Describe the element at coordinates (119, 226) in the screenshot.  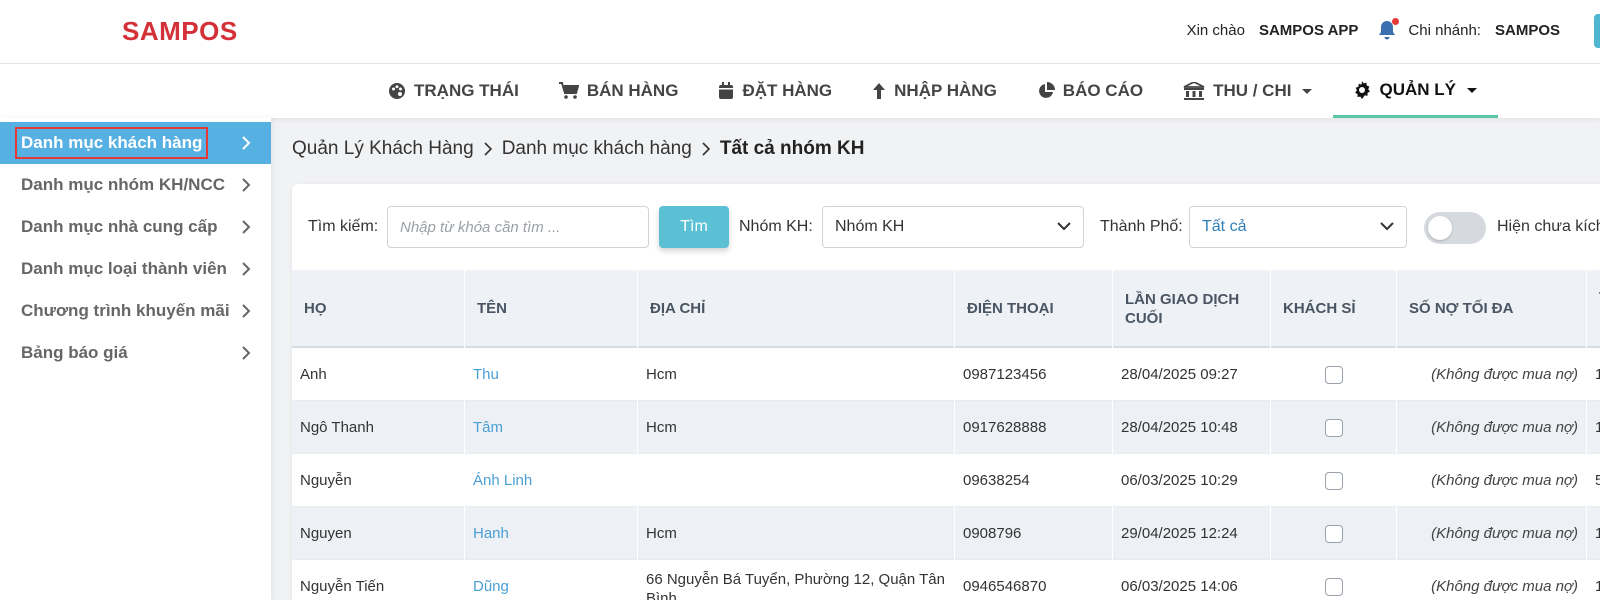
I see `sidebar-item-label: Danh mục nhà cung cấp` at that location.